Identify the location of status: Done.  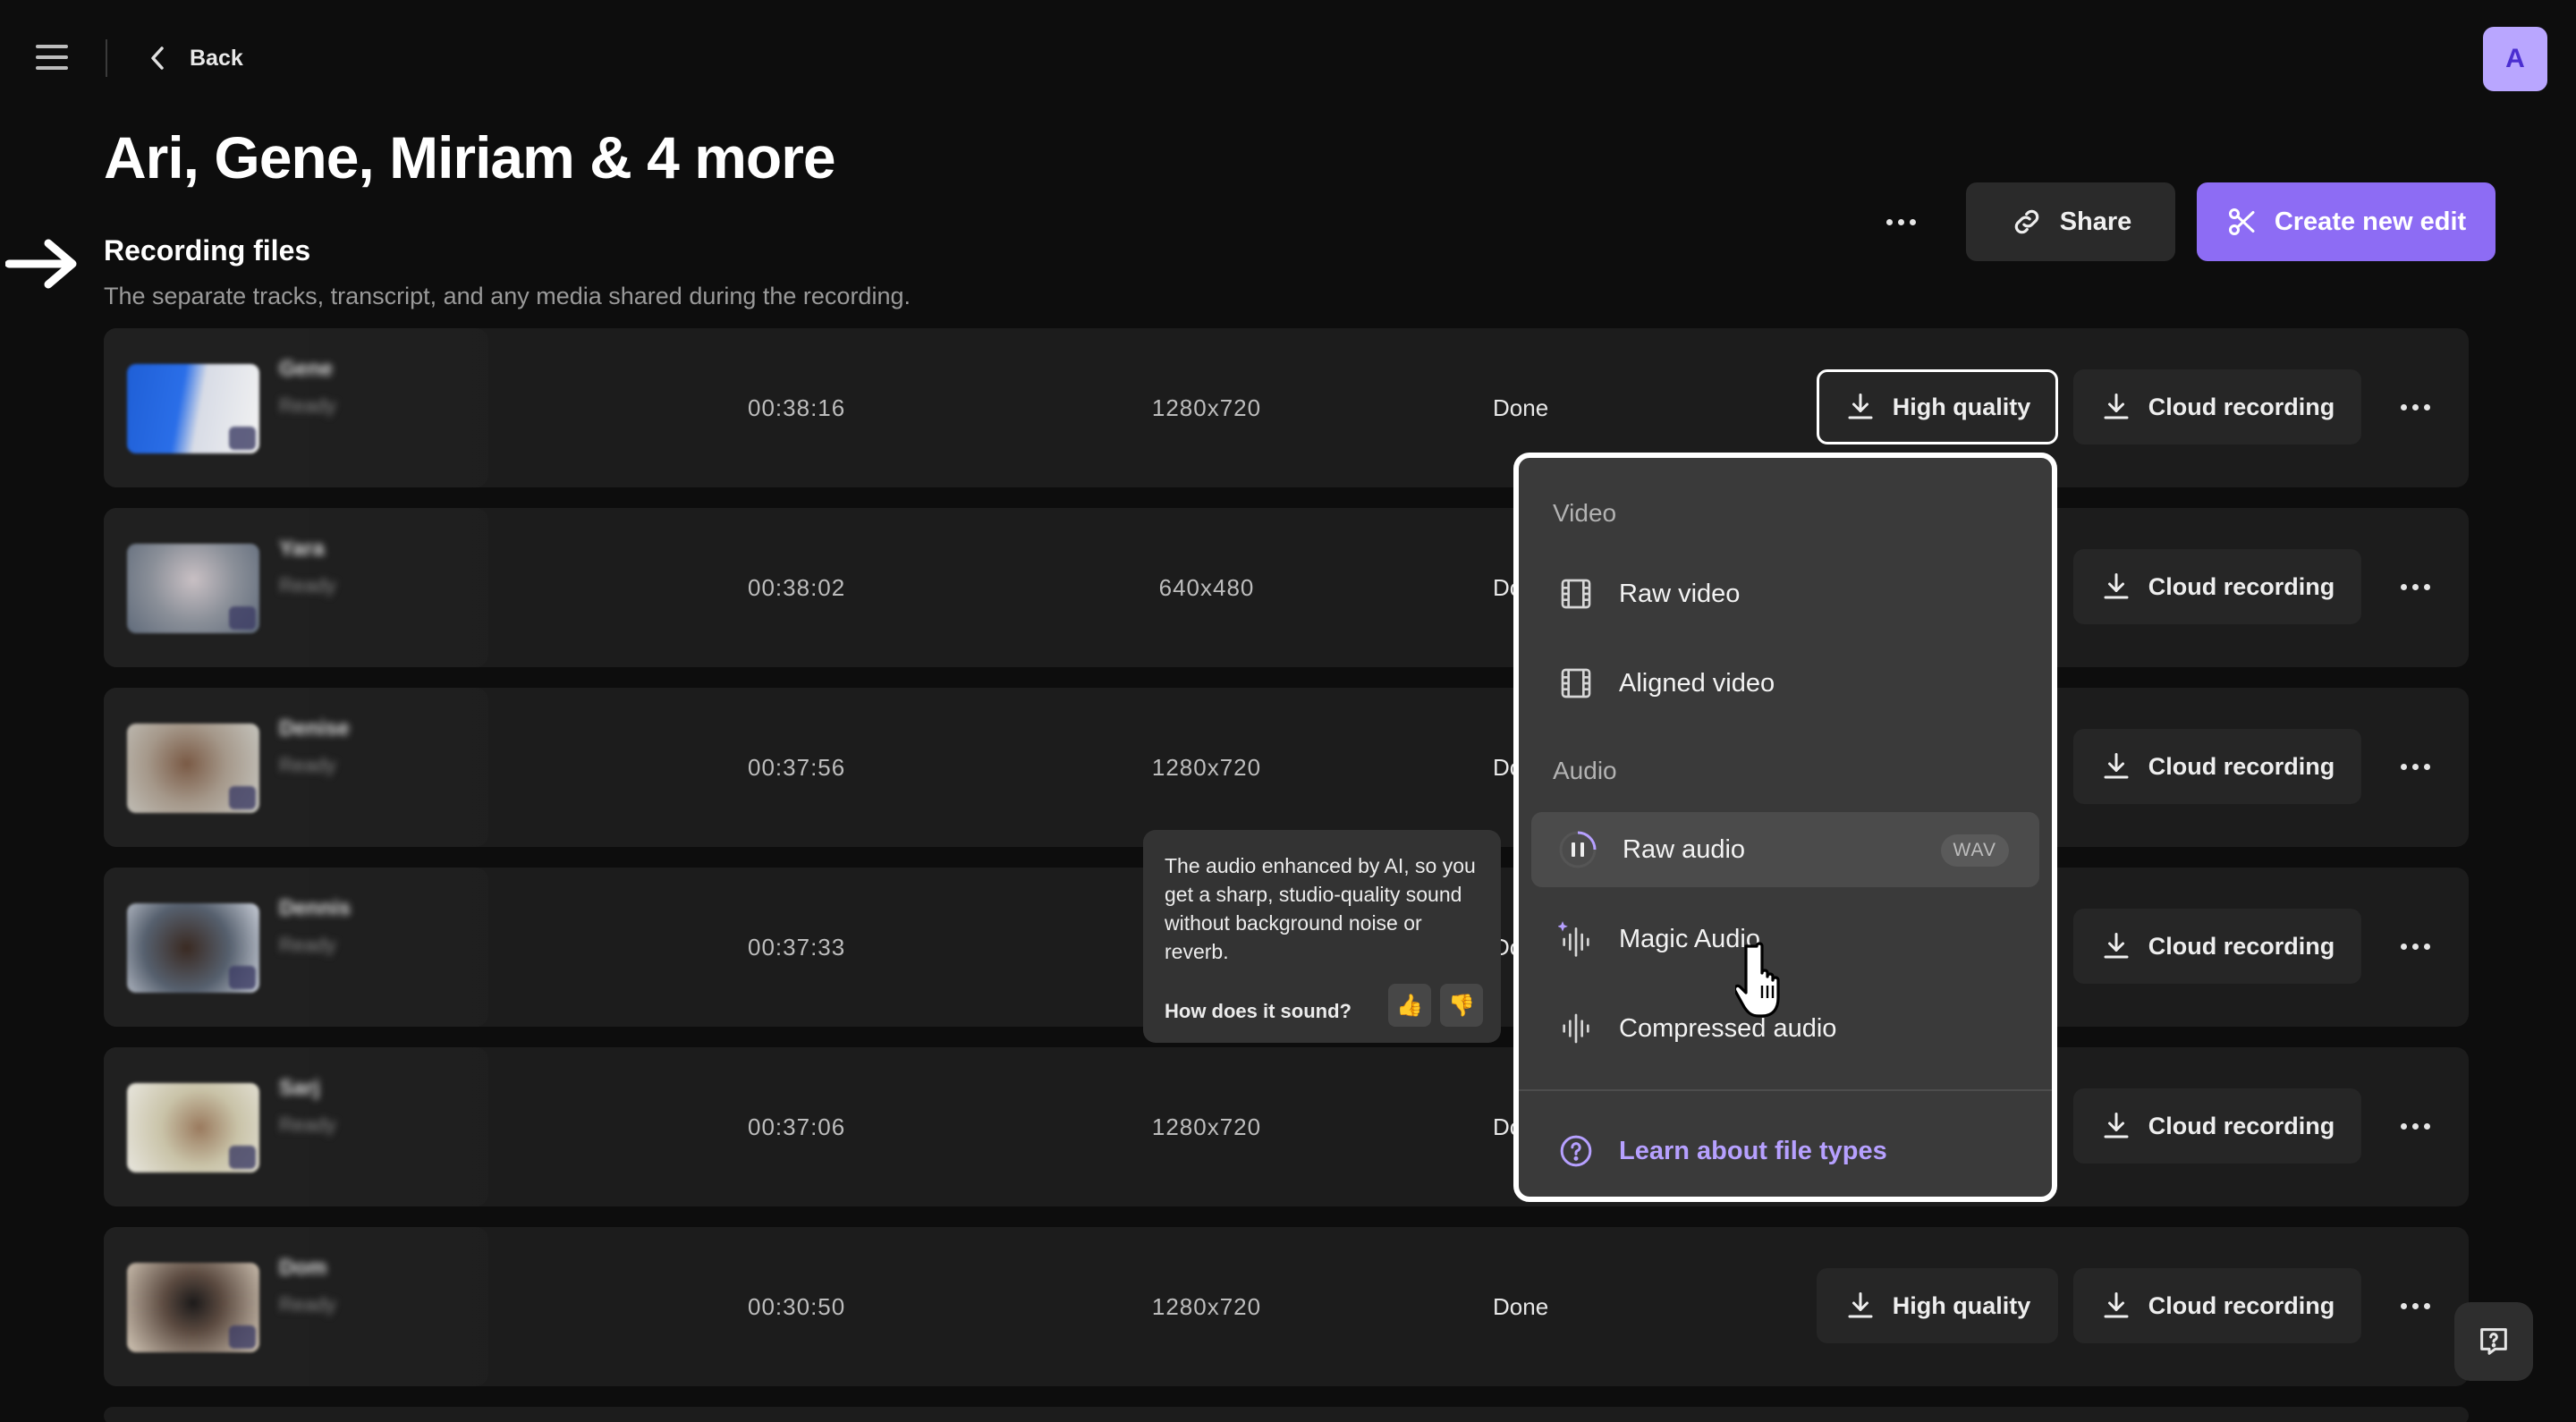
(1521, 1306).